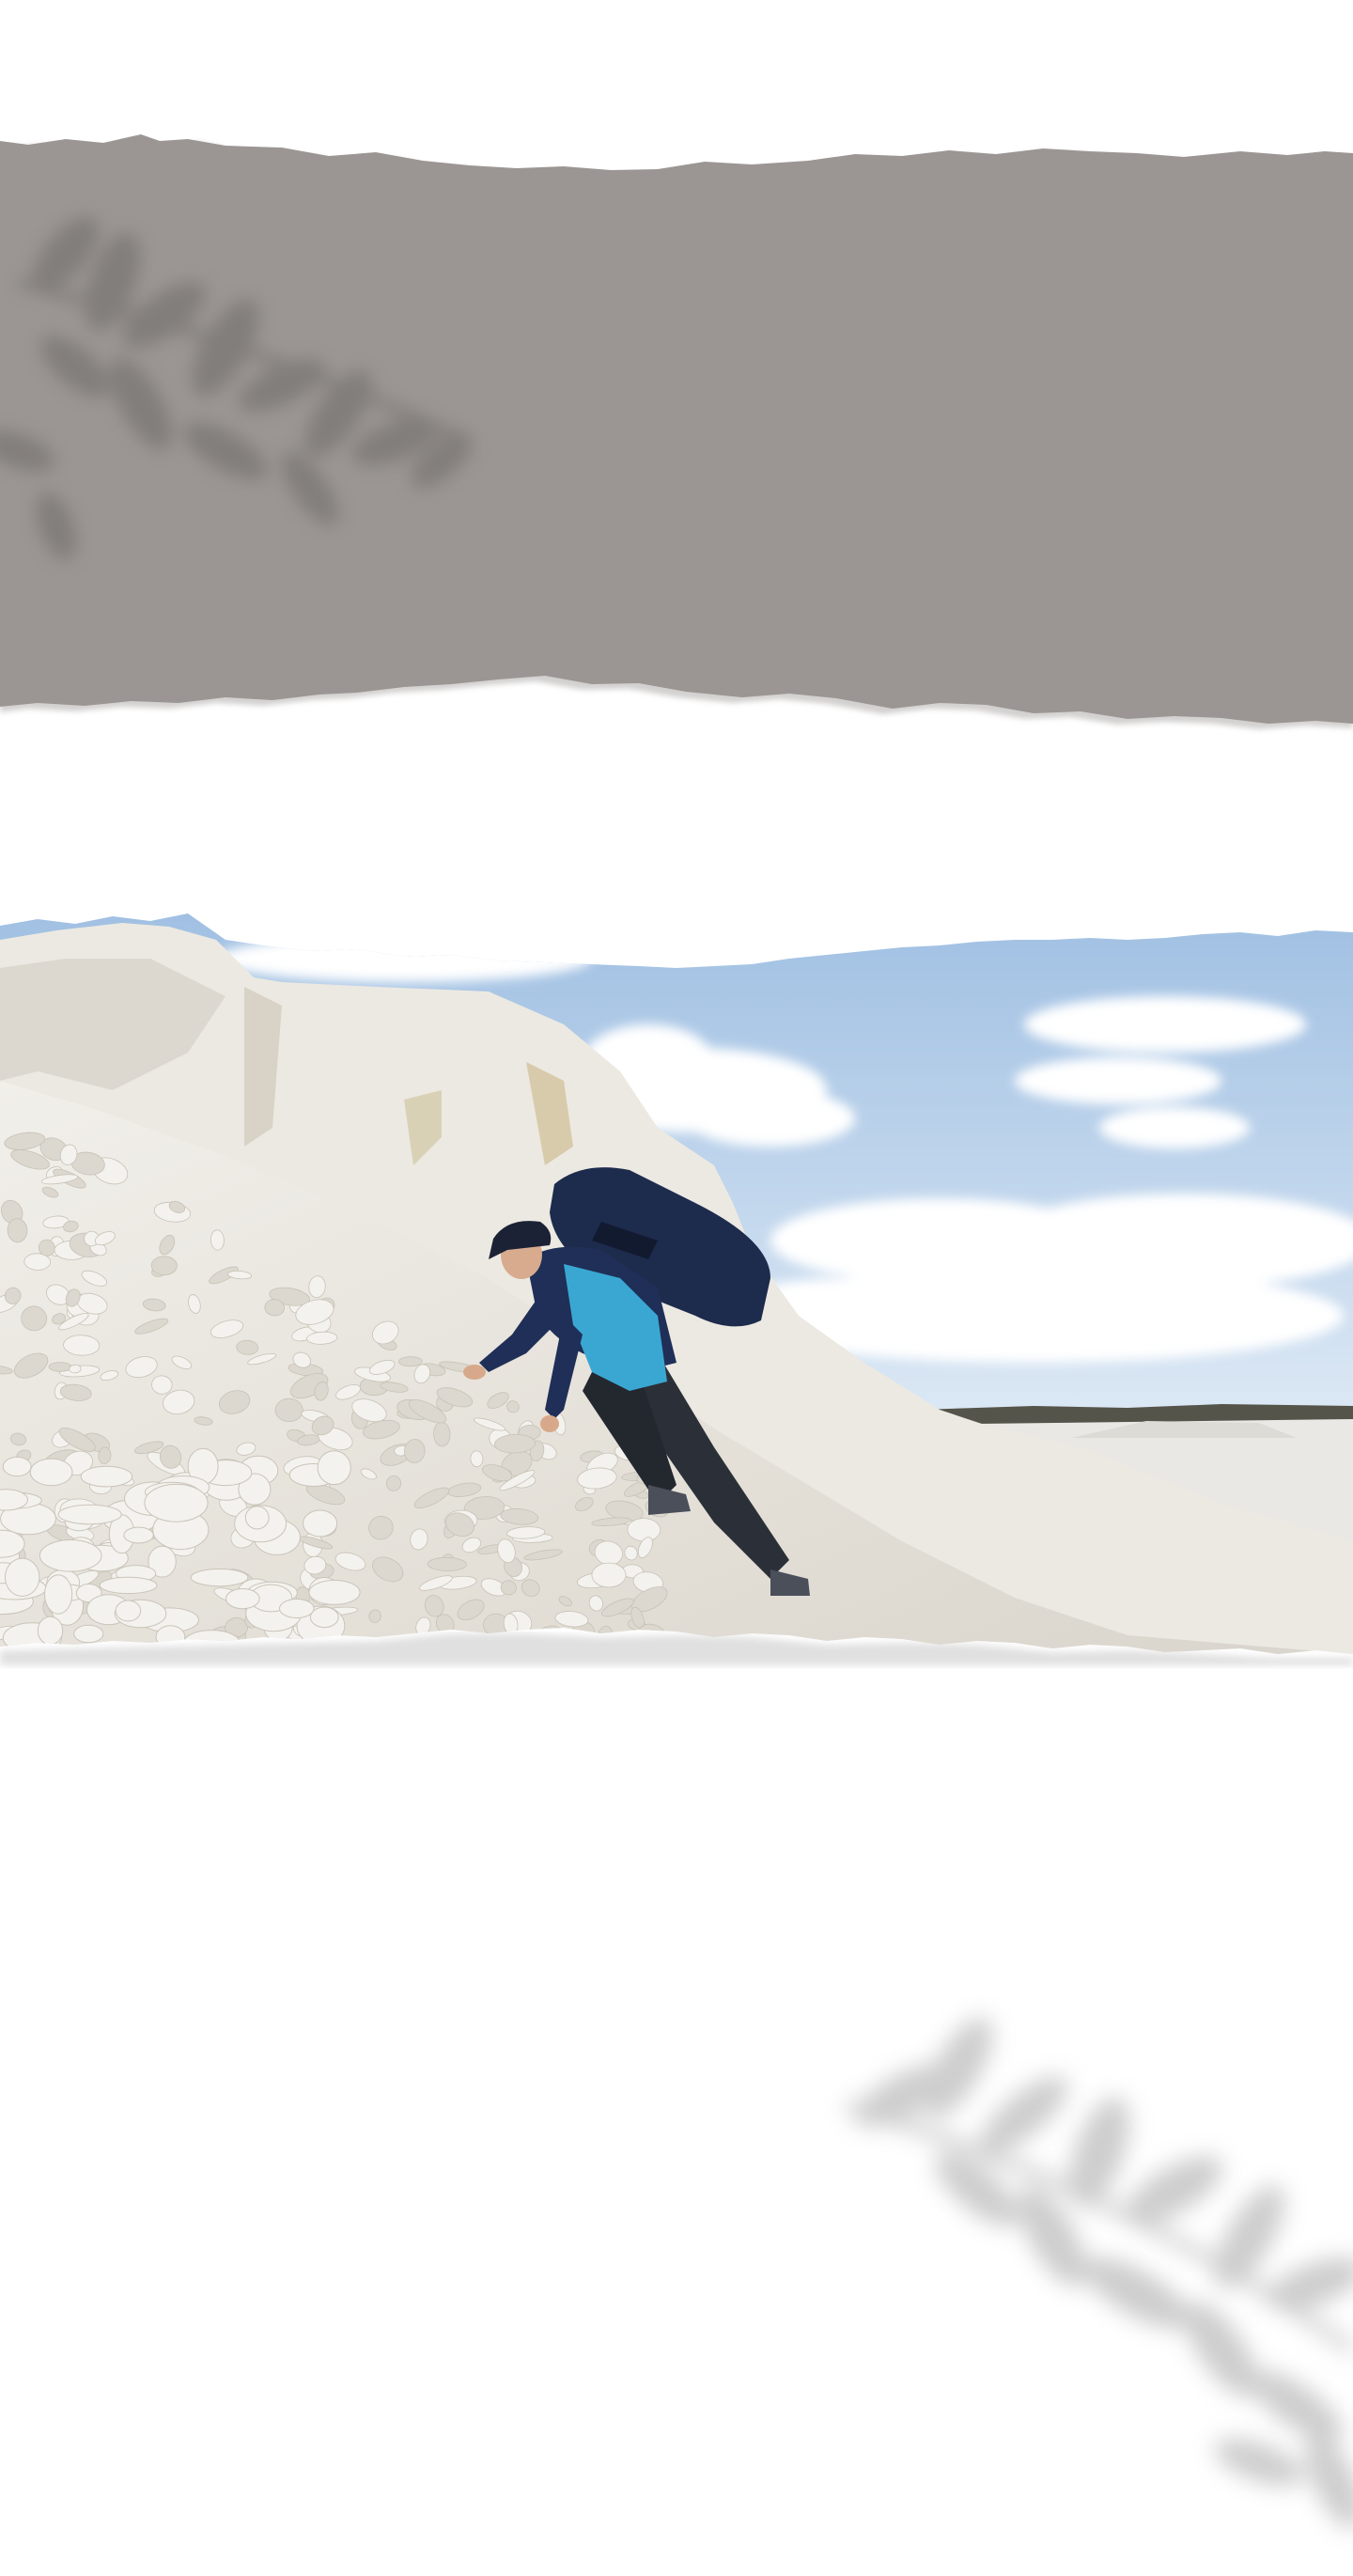  I want to click on leaf-branch-shadow-icon, so click(1098, 2273).